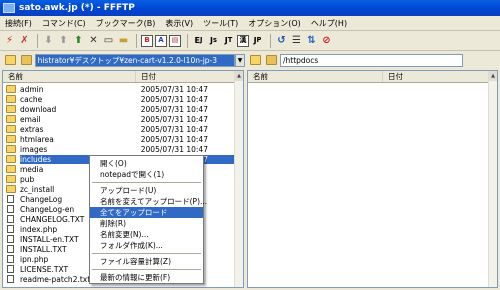  I want to click on remote-path-bar: /httpdocs, so click(372, 60).